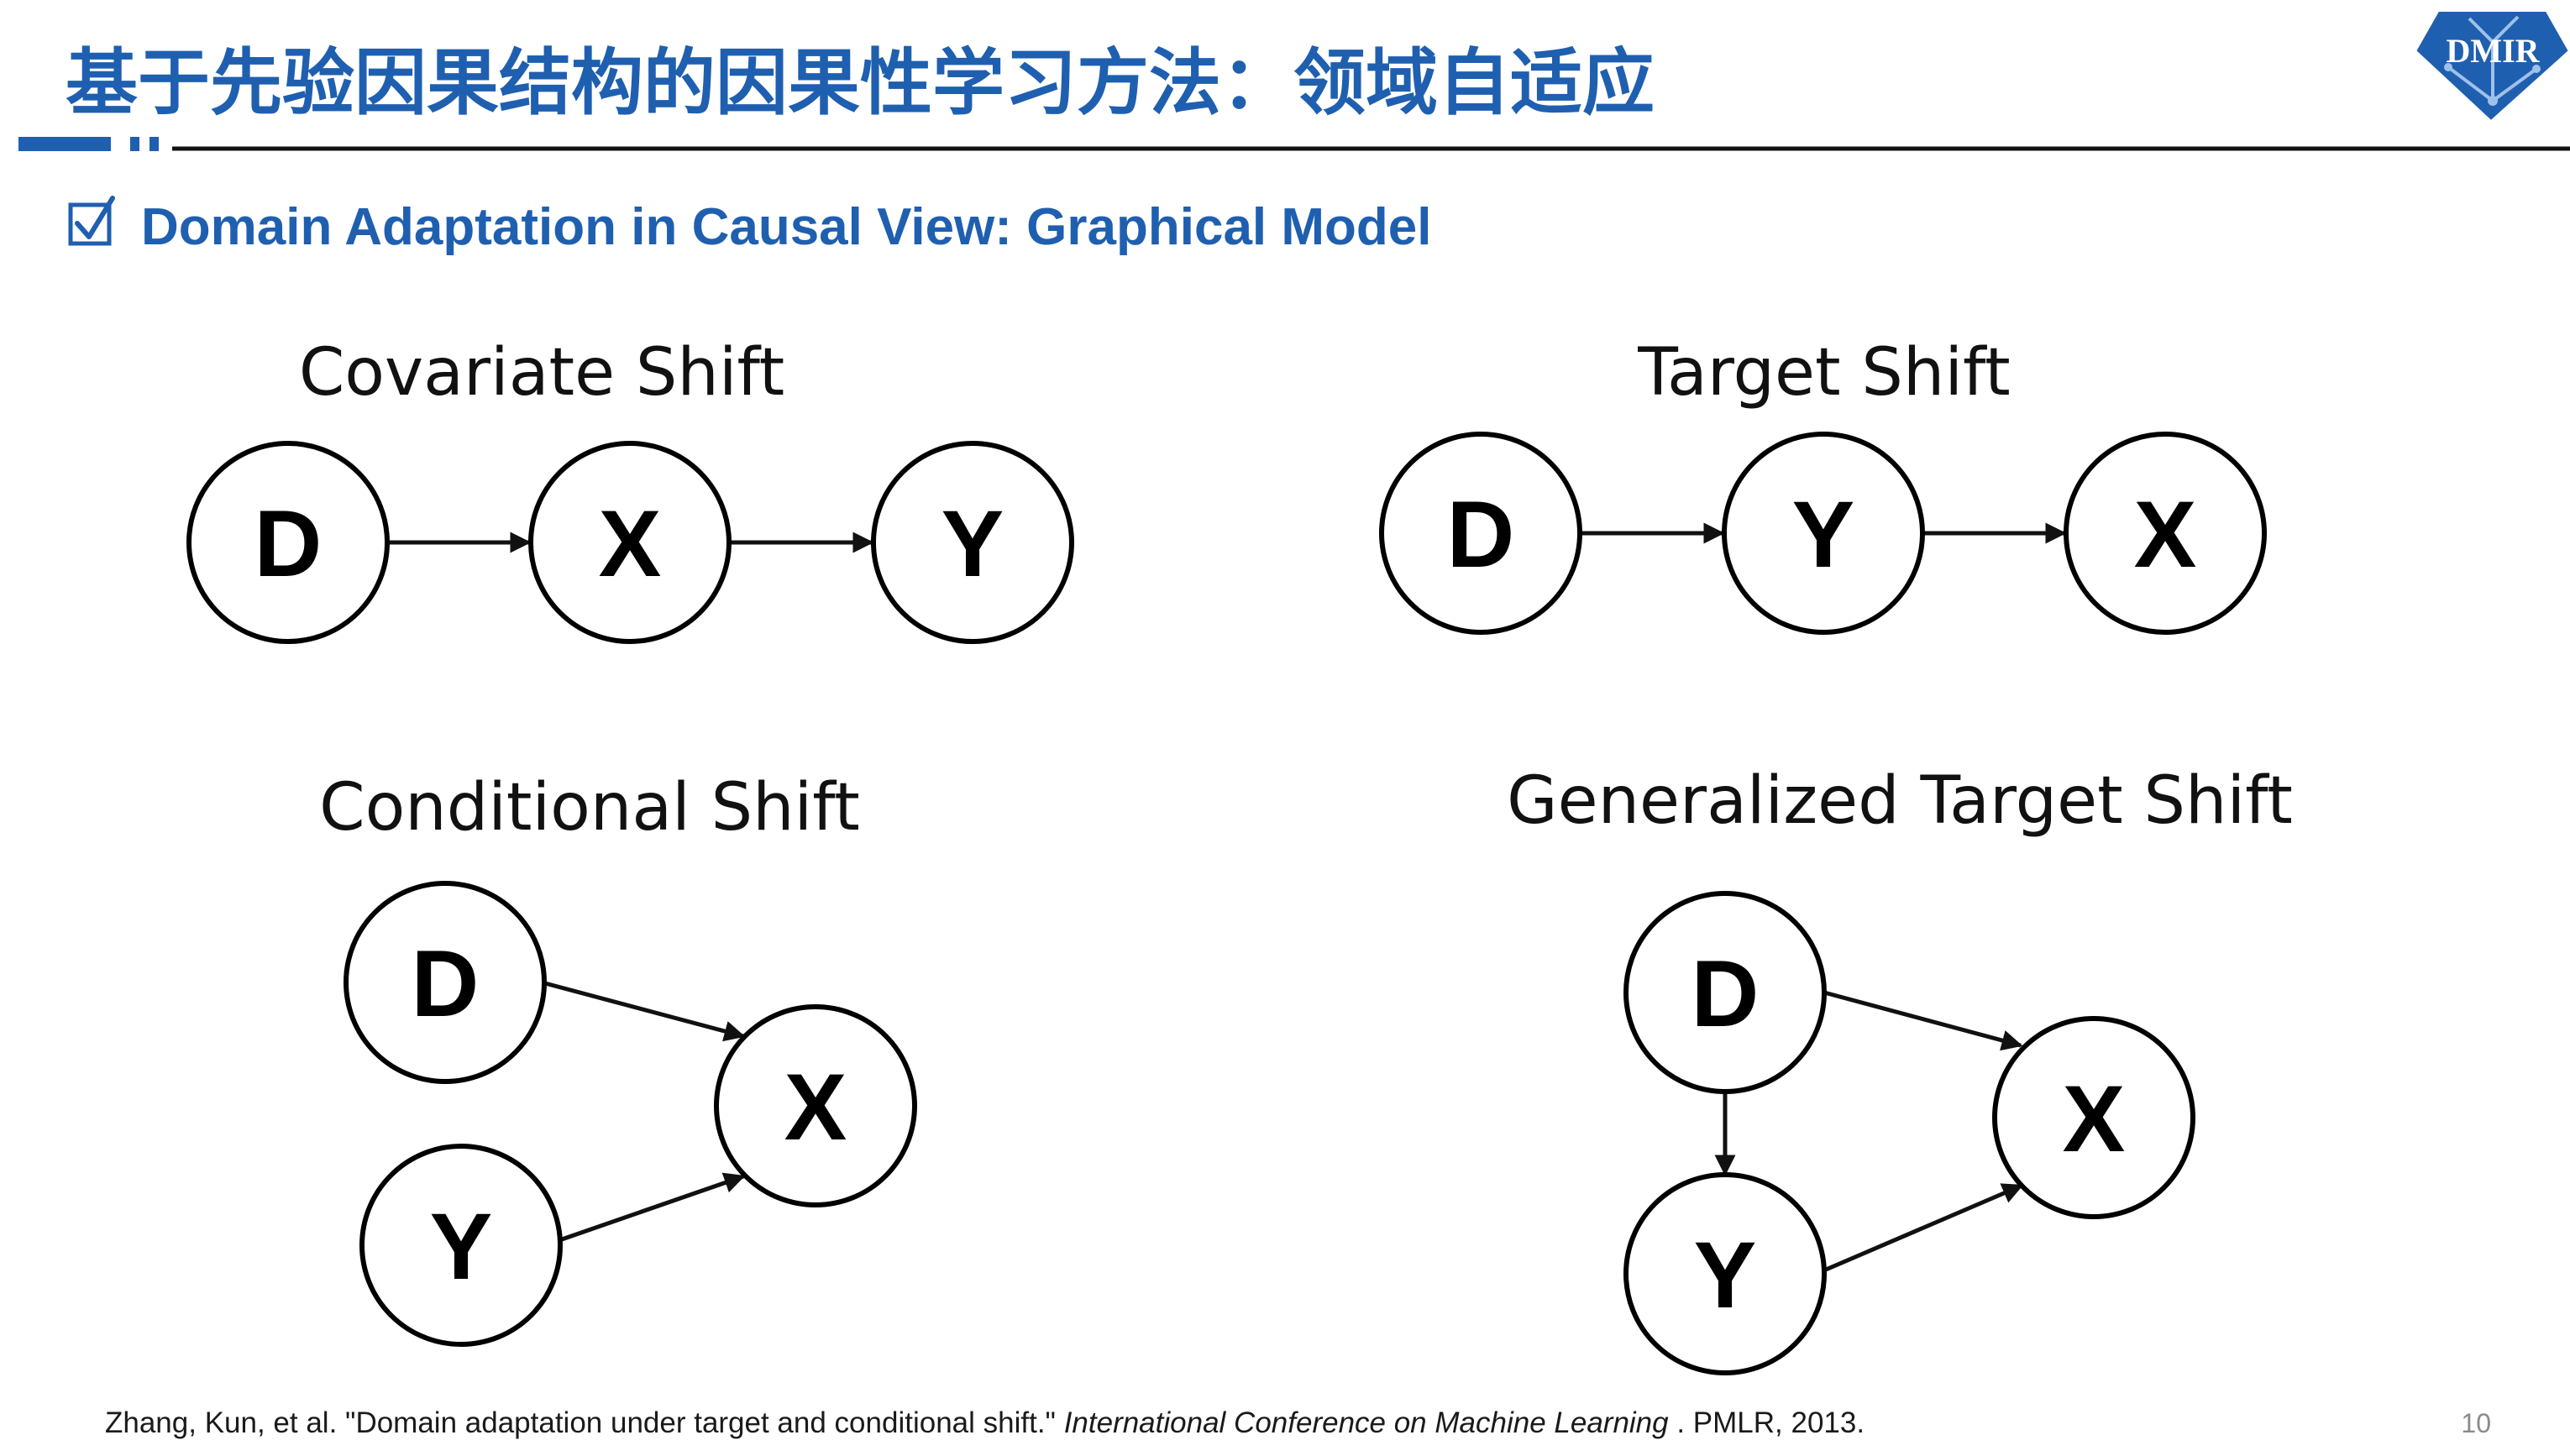 This screenshot has height=1456, width=2570. What do you see at coordinates (1900, 801) in the screenshot?
I see `diagram-title: Generalized Target Shift` at bounding box center [1900, 801].